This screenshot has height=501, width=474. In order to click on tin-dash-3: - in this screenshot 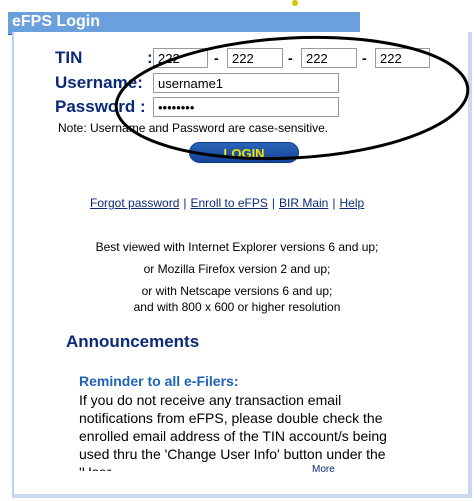, I will do `click(364, 58)`.